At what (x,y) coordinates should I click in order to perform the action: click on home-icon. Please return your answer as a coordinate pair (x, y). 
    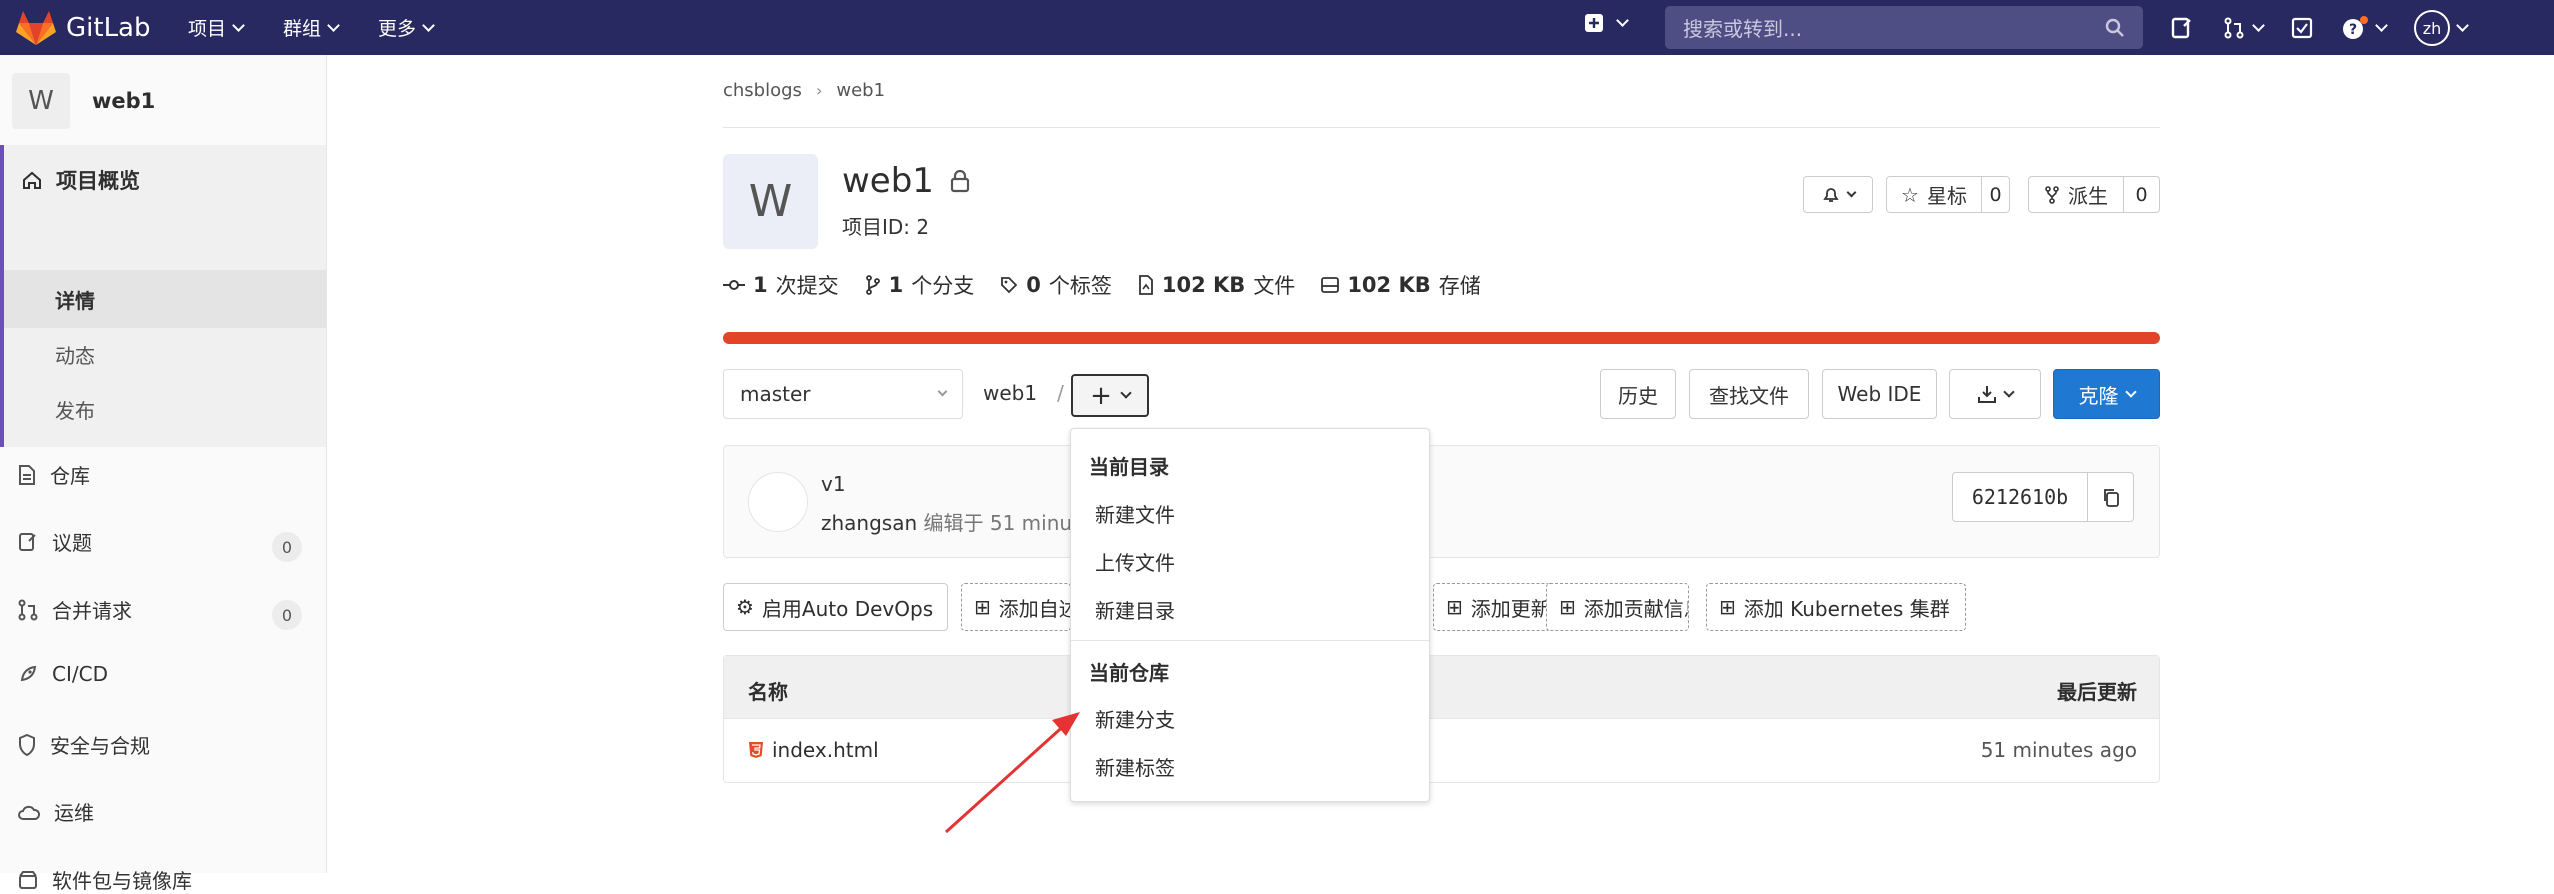
    Looking at the image, I should click on (32, 180).